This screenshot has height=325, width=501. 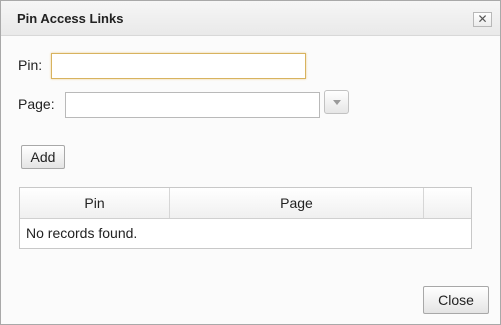 What do you see at coordinates (95, 203) in the screenshot?
I see `column-header-pin: Pin` at bounding box center [95, 203].